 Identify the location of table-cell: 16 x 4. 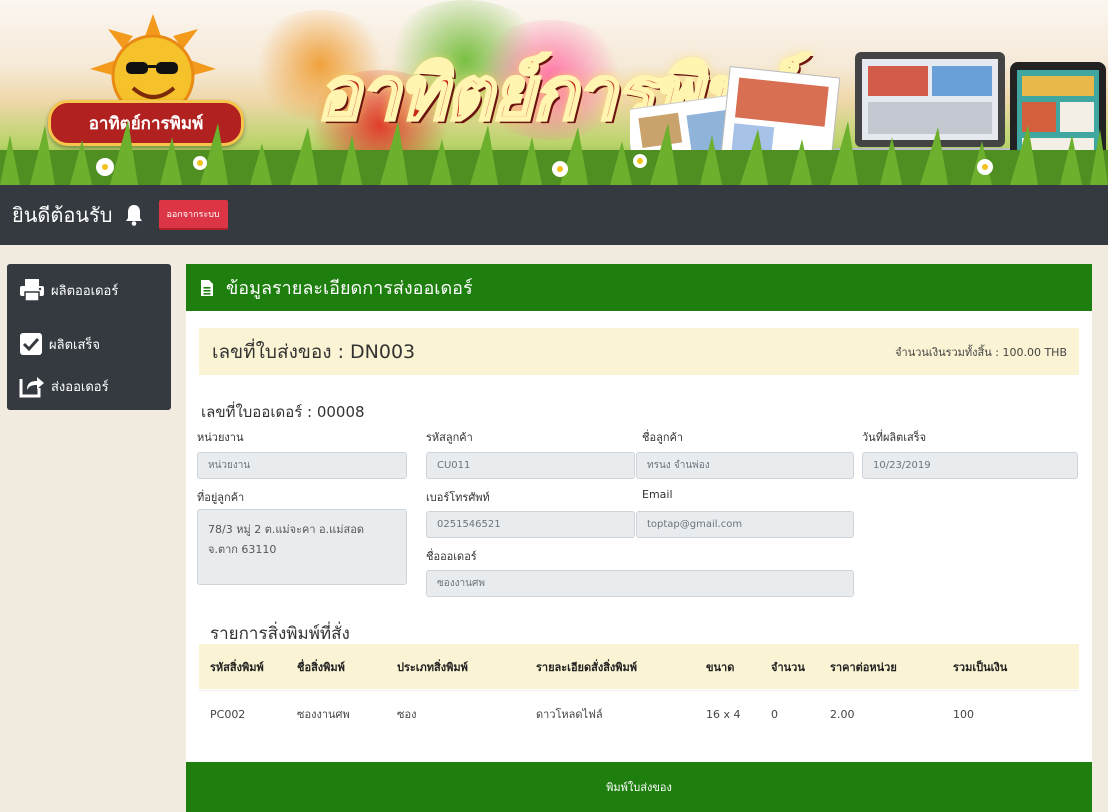
(723, 714).